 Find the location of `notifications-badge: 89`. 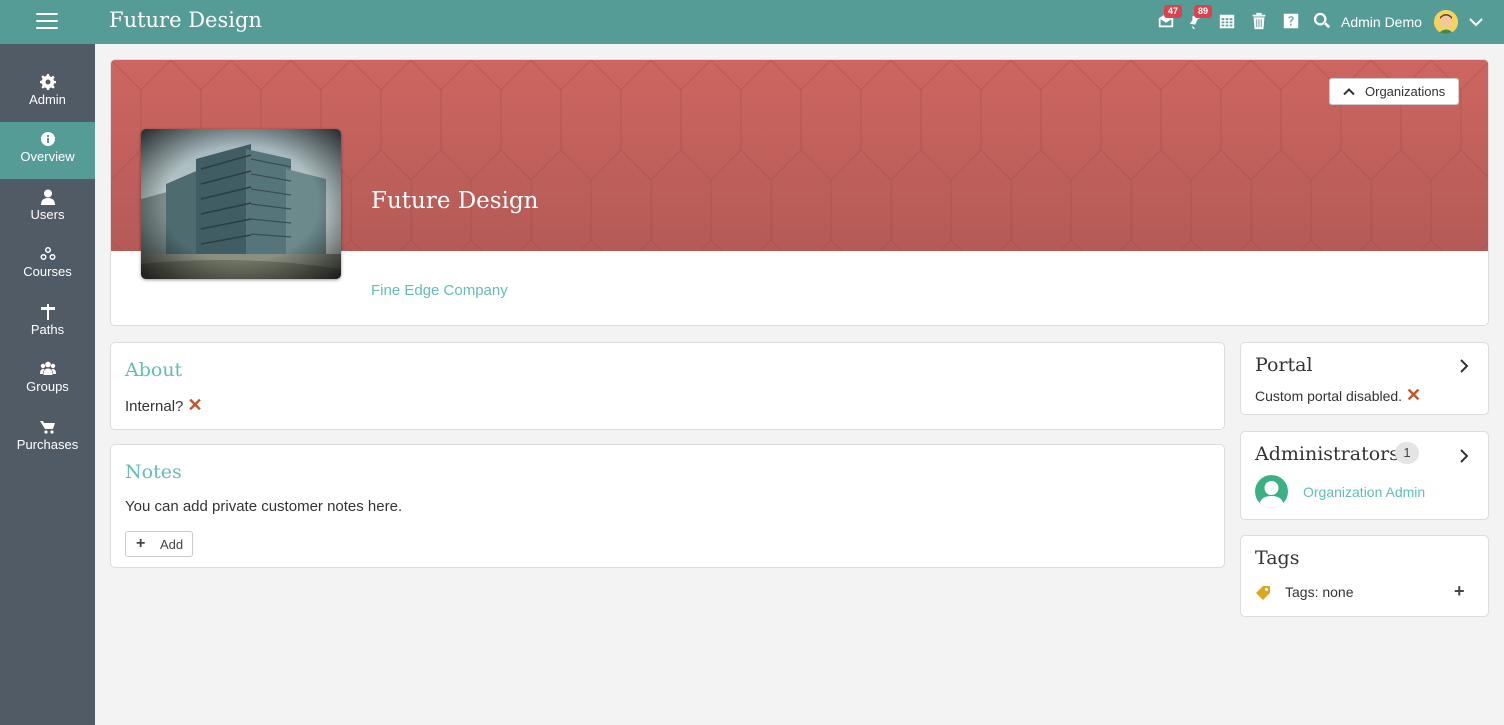

notifications-badge: 89 is located at coordinates (1203, 11).